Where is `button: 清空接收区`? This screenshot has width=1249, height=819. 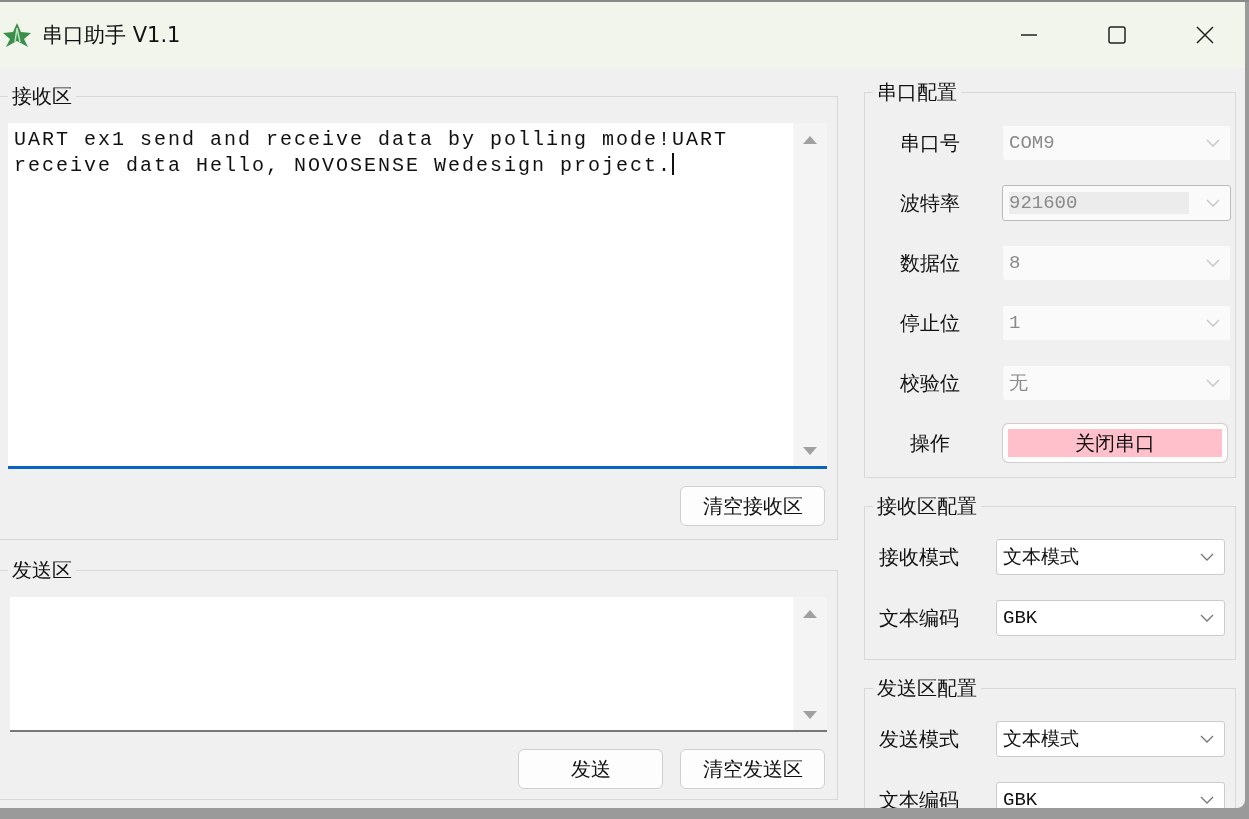 button: 清空接收区 is located at coordinates (752, 506).